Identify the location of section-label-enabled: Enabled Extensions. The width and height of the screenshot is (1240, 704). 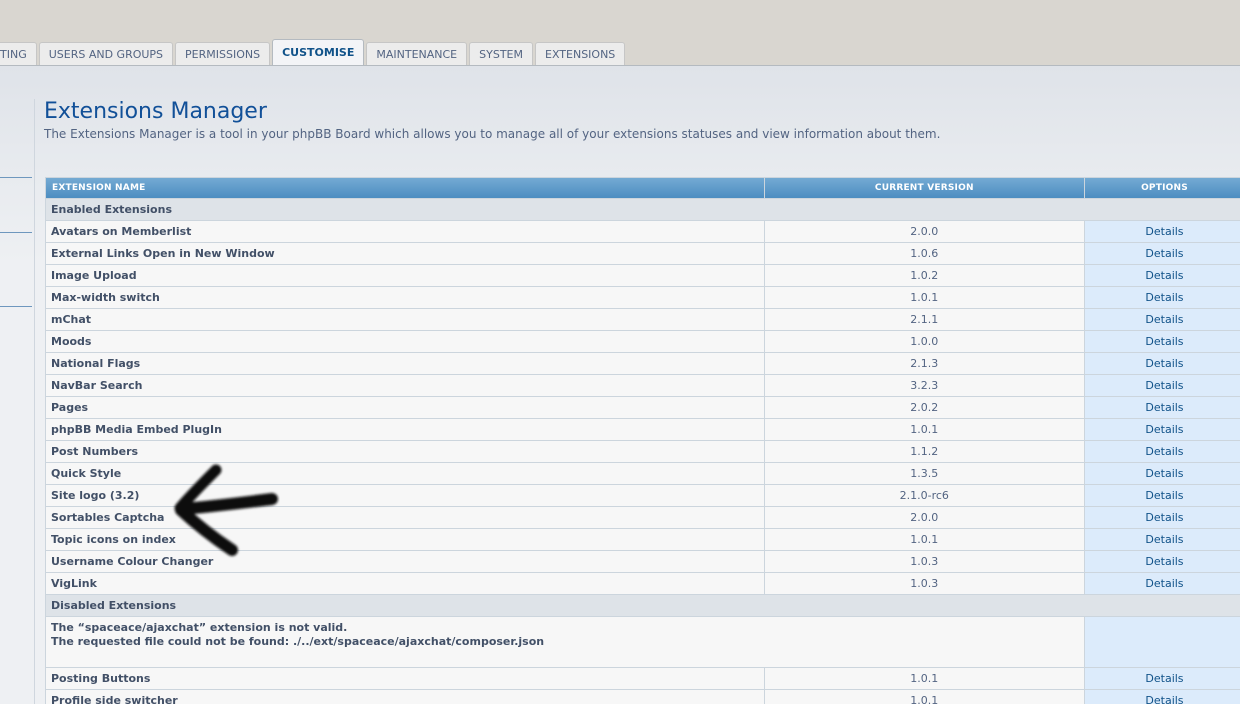
(643, 209).